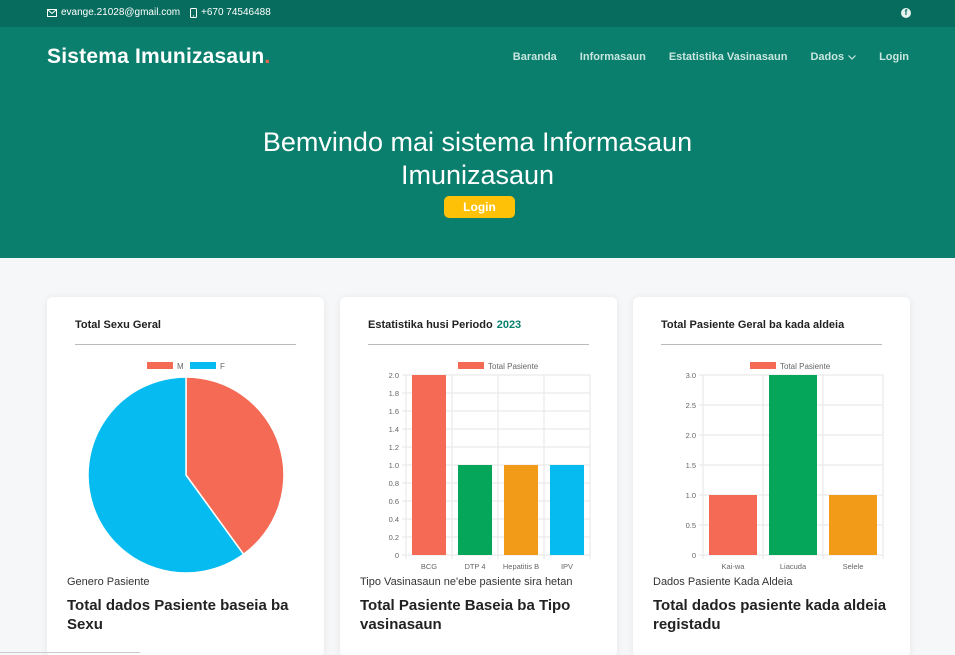  I want to click on x-tick-label: Selele, so click(853, 566).